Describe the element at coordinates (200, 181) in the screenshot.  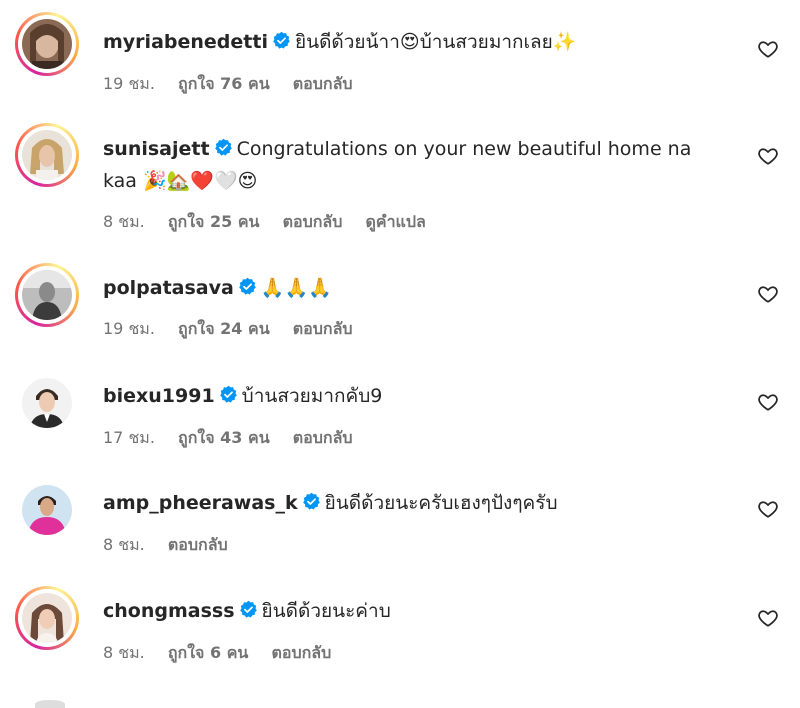
I see `emoji-sequence: 🎉🏡❤️🤍😍` at that location.